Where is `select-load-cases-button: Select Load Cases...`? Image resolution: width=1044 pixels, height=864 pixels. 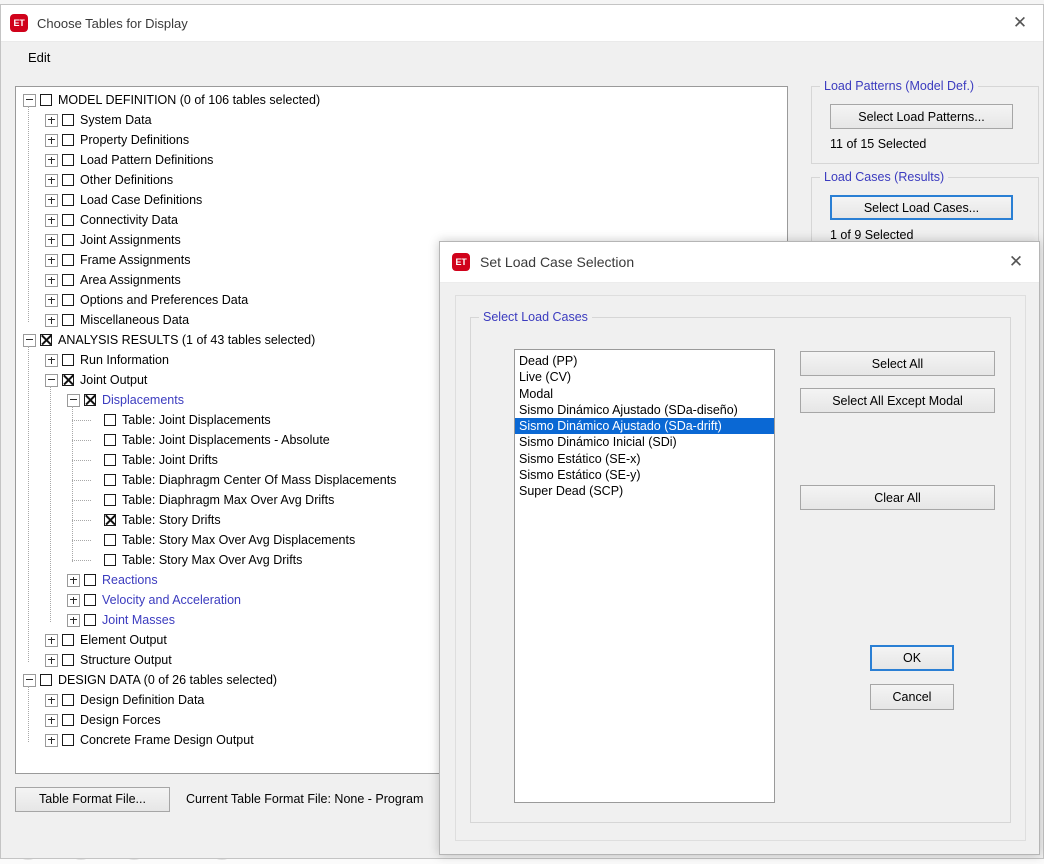
select-load-cases-button: Select Load Cases... is located at coordinates (921, 207).